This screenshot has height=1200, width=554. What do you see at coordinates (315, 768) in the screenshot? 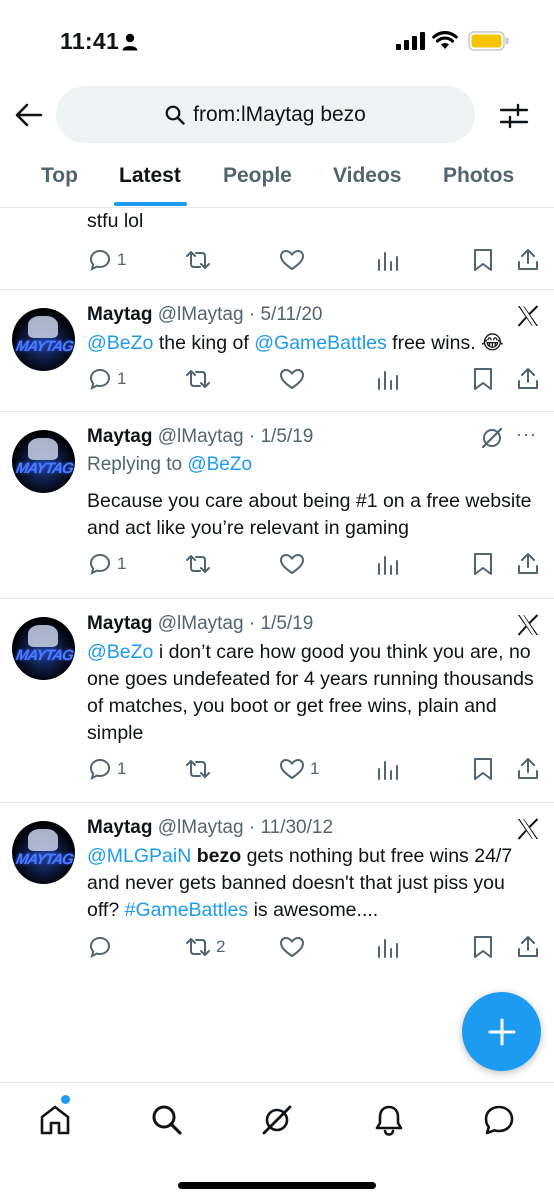
I see `like-count: 1` at bounding box center [315, 768].